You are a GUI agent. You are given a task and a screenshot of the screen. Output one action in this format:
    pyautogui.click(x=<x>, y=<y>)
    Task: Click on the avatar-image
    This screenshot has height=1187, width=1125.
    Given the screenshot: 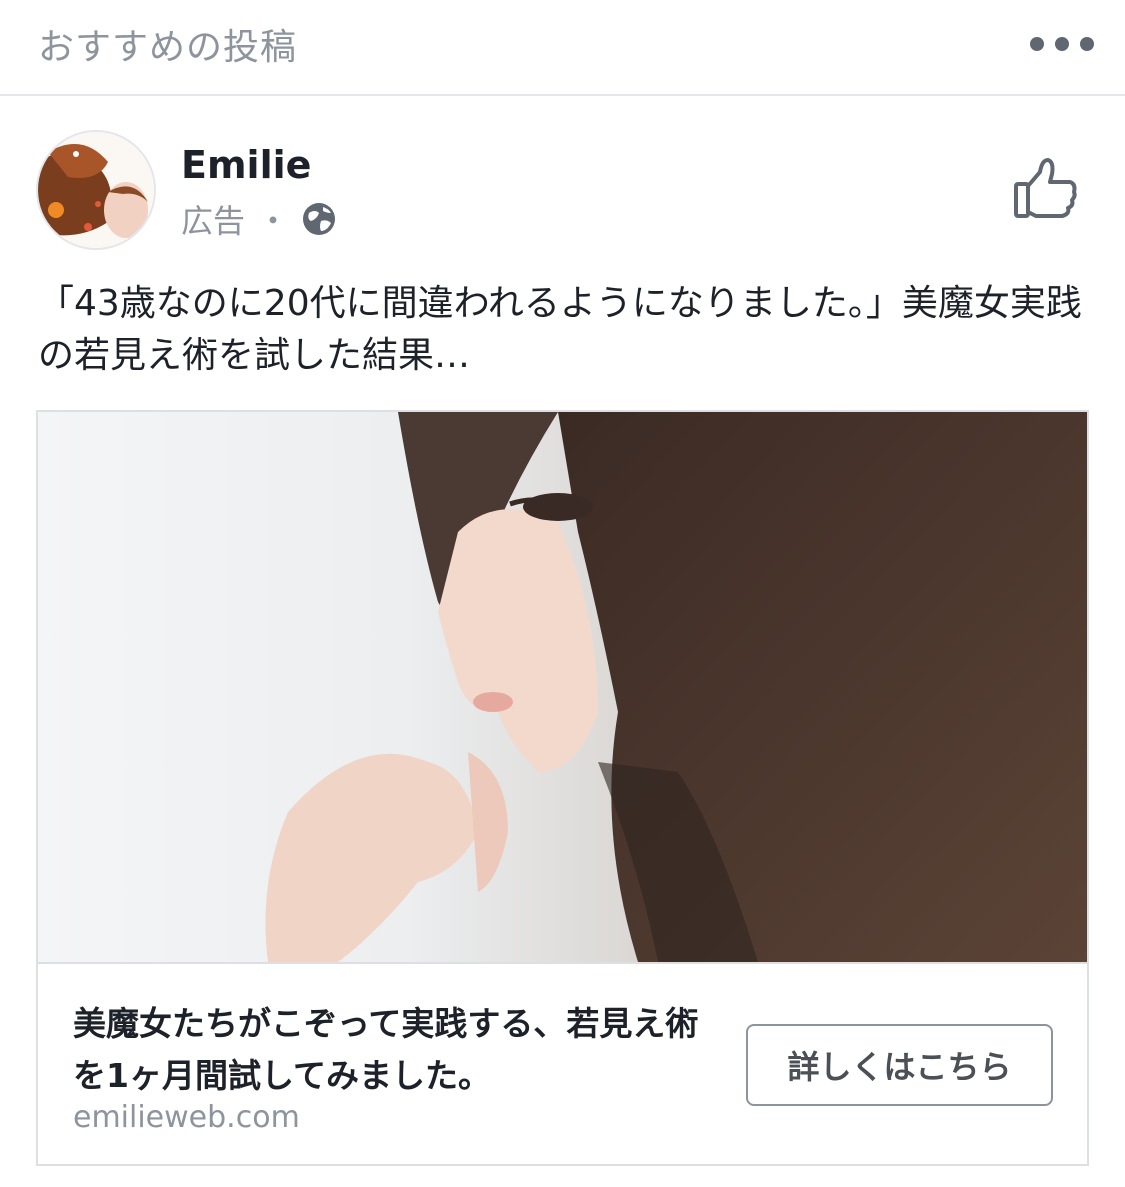 What is the action you would take?
    pyautogui.click(x=96, y=190)
    